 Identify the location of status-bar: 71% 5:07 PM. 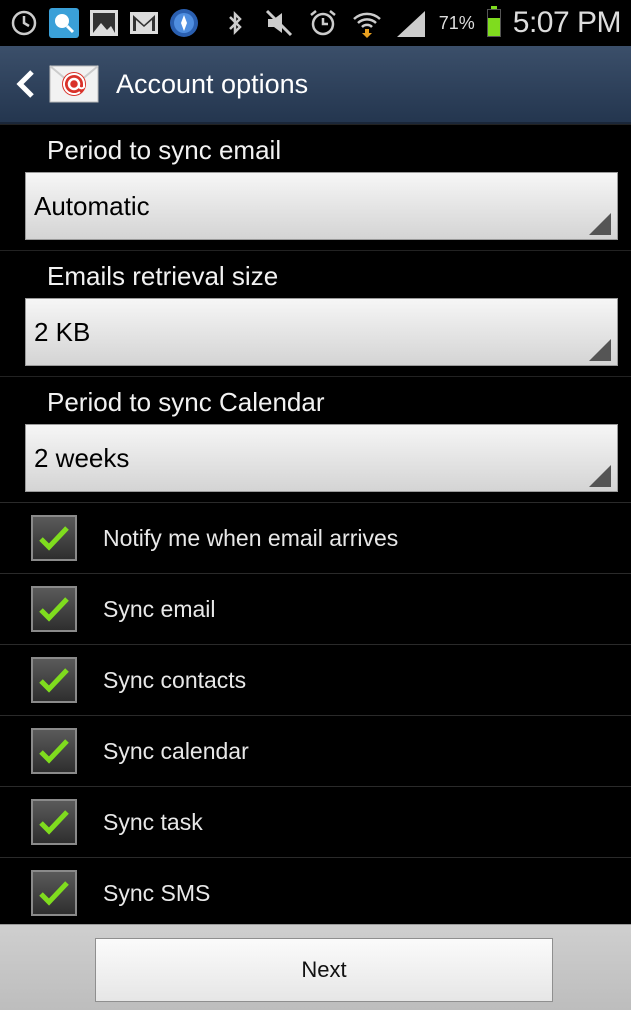
(315, 23).